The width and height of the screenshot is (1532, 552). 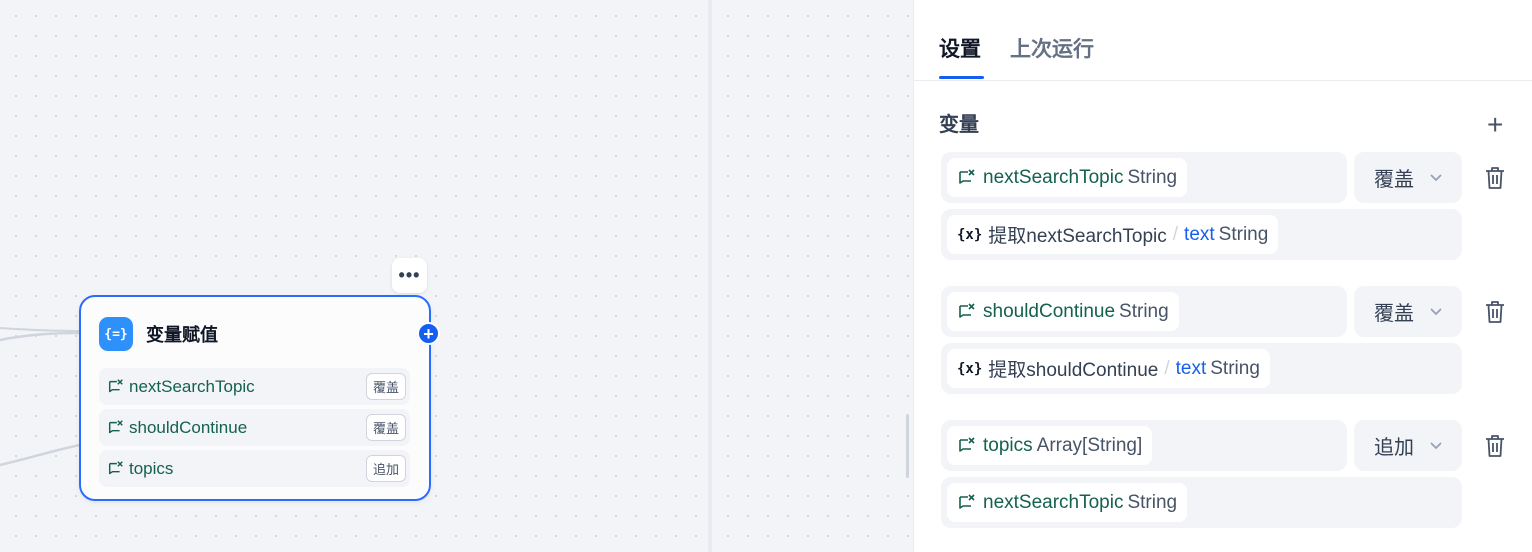 I want to click on node-variable-row: topics 追加, so click(x=254, y=468).